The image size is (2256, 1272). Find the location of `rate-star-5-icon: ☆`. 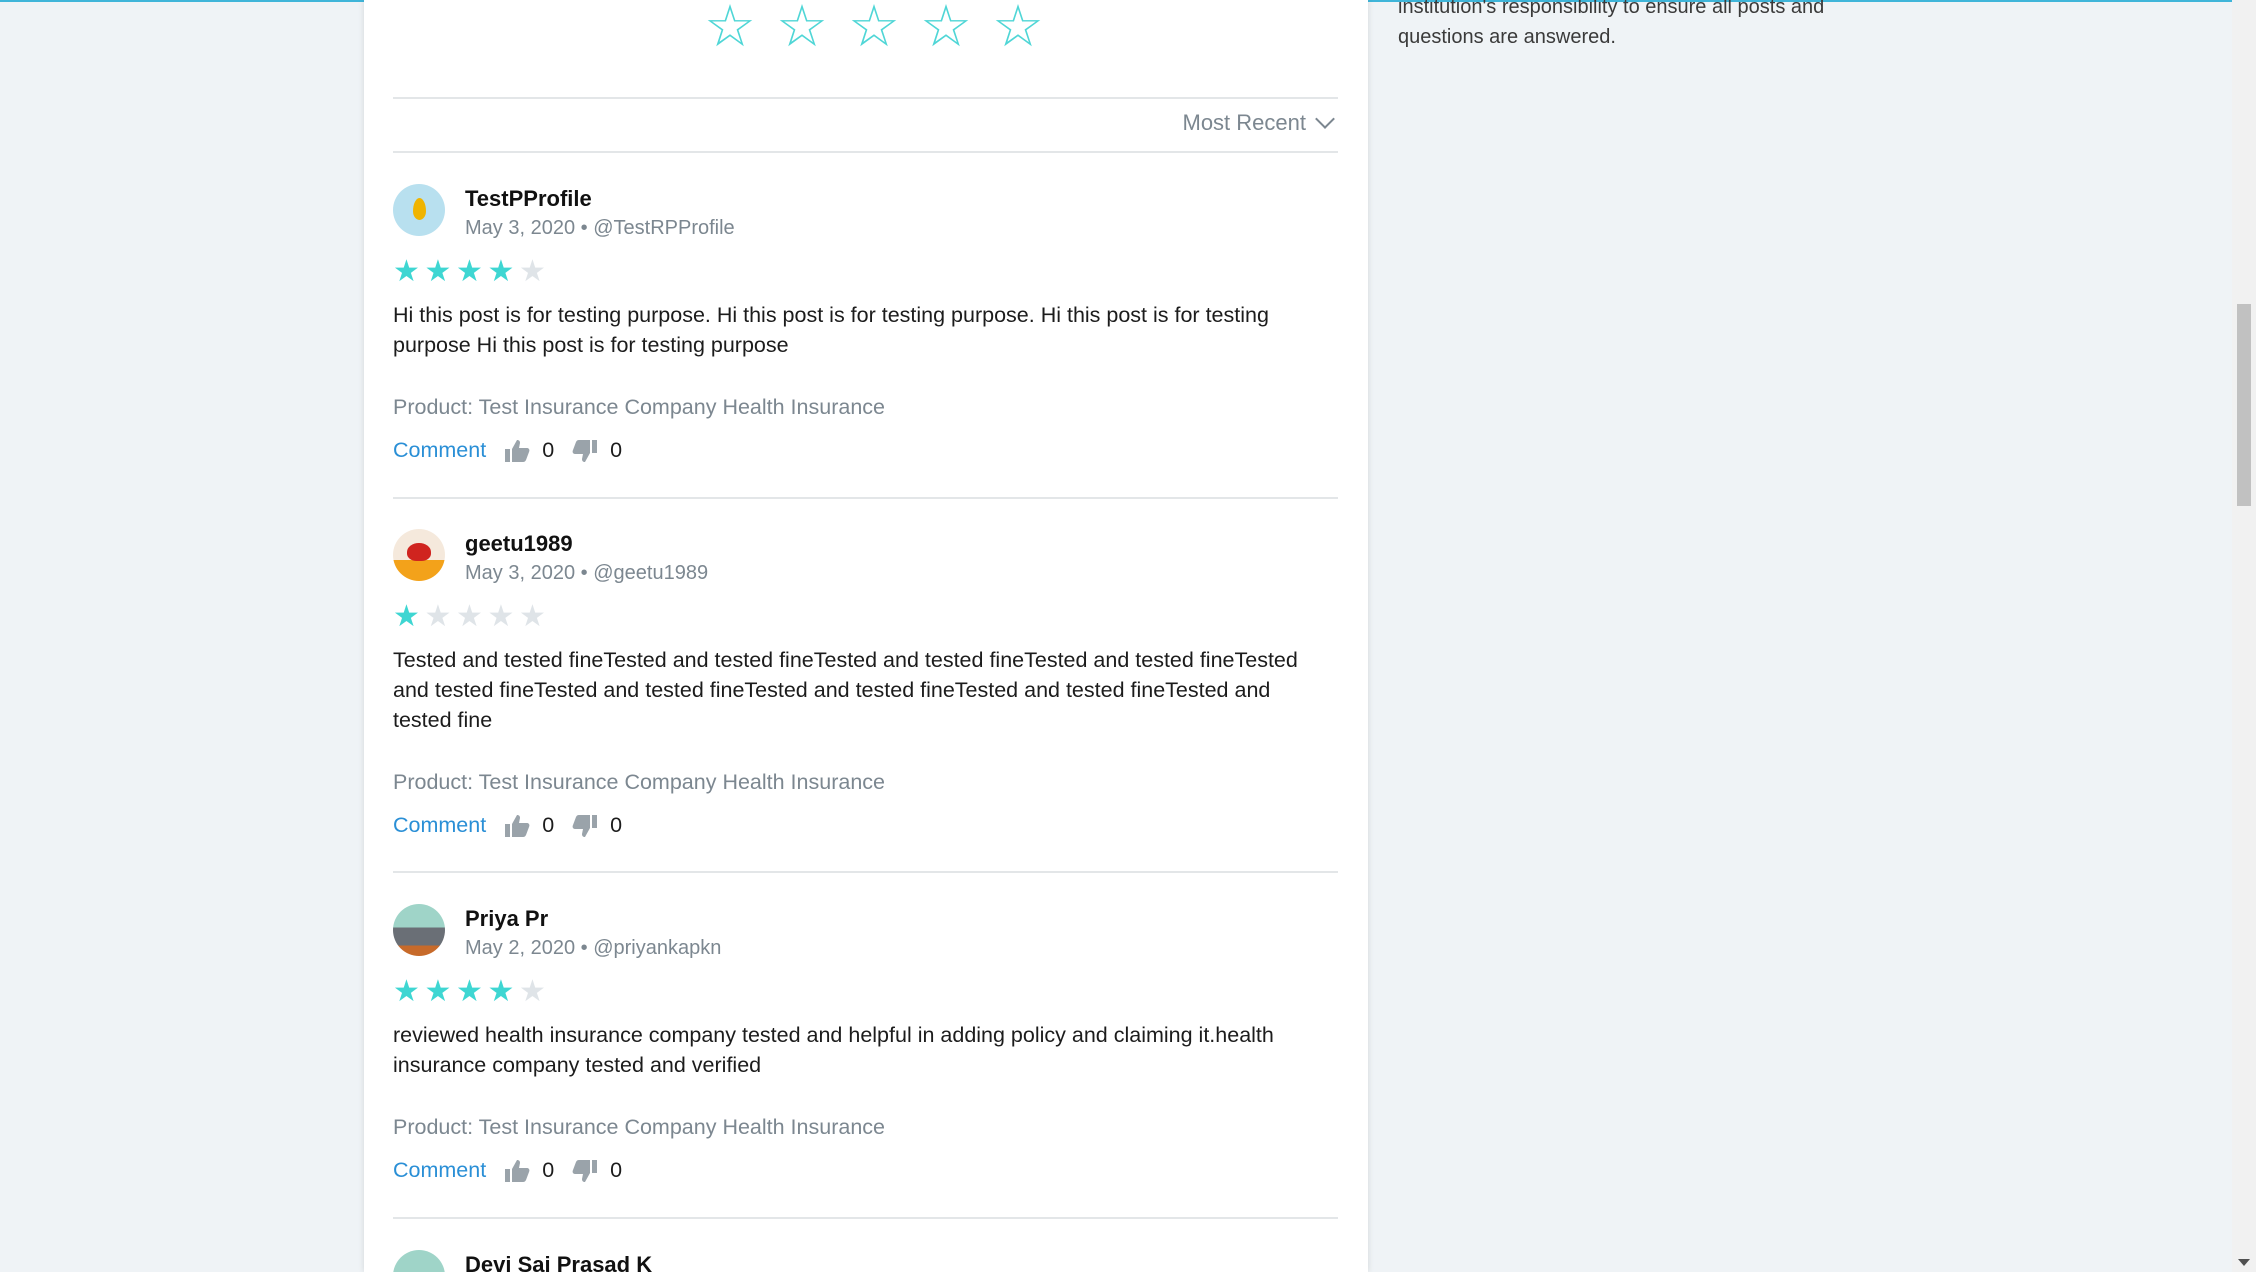

rate-star-5-icon: ☆ is located at coordinates (1018, 29).